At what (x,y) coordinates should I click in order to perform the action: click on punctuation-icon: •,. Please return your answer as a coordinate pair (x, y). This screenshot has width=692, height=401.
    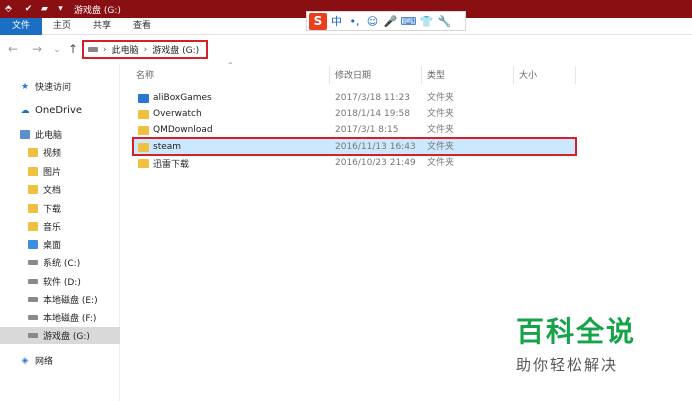
    Looking at the image, I should click on (354, 21).